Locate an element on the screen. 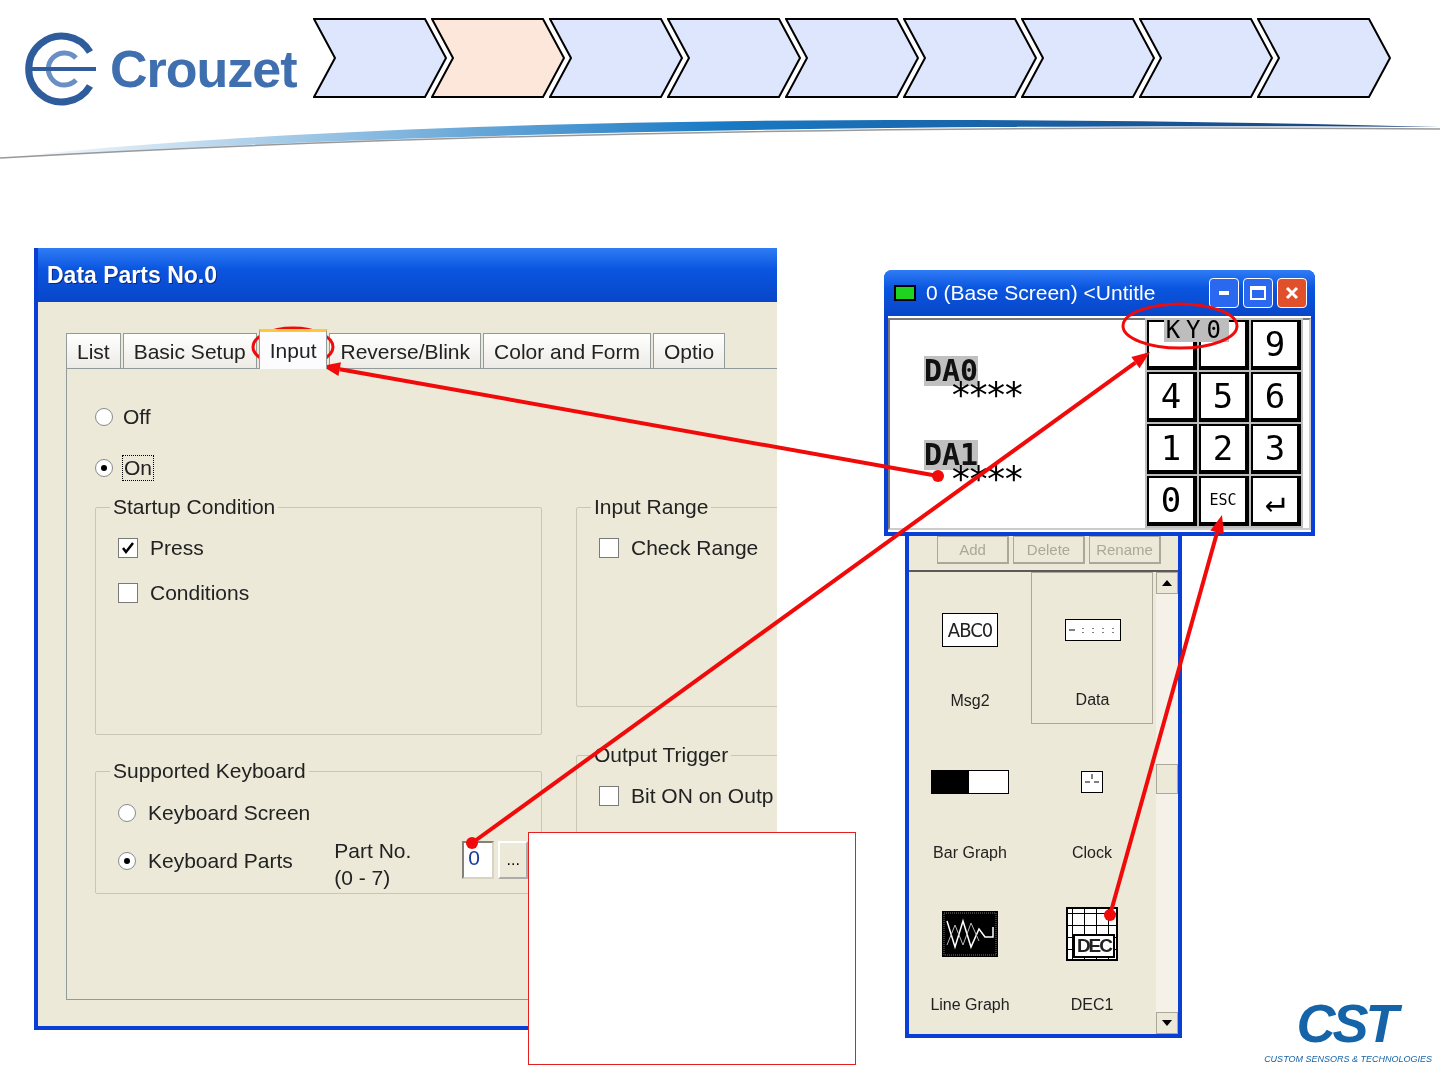 Image resolution: width=1440 pixels, height=1080 pixels. checkbox-label: Press is located at coordinates (177, 547).